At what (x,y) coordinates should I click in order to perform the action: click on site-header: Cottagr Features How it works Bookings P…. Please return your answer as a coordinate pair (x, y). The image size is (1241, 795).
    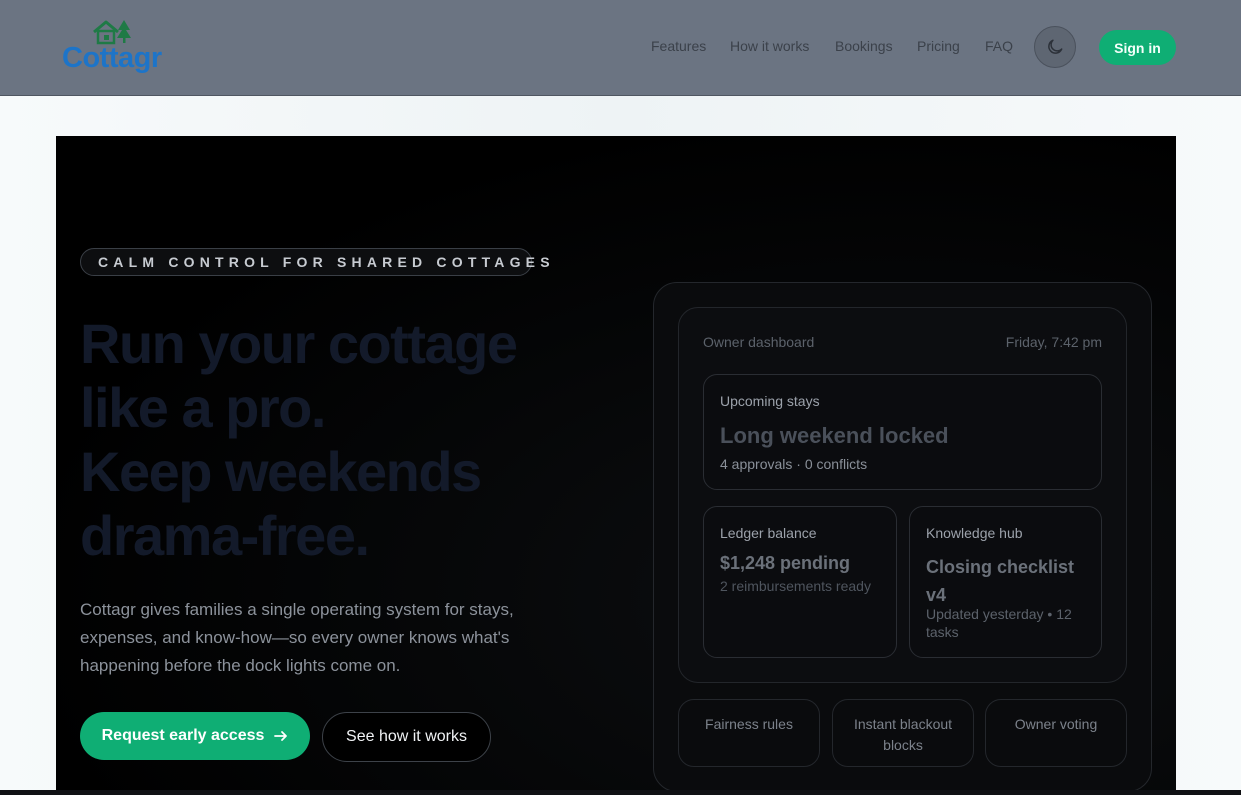
    Looking at the image, I should click on (620, 48).